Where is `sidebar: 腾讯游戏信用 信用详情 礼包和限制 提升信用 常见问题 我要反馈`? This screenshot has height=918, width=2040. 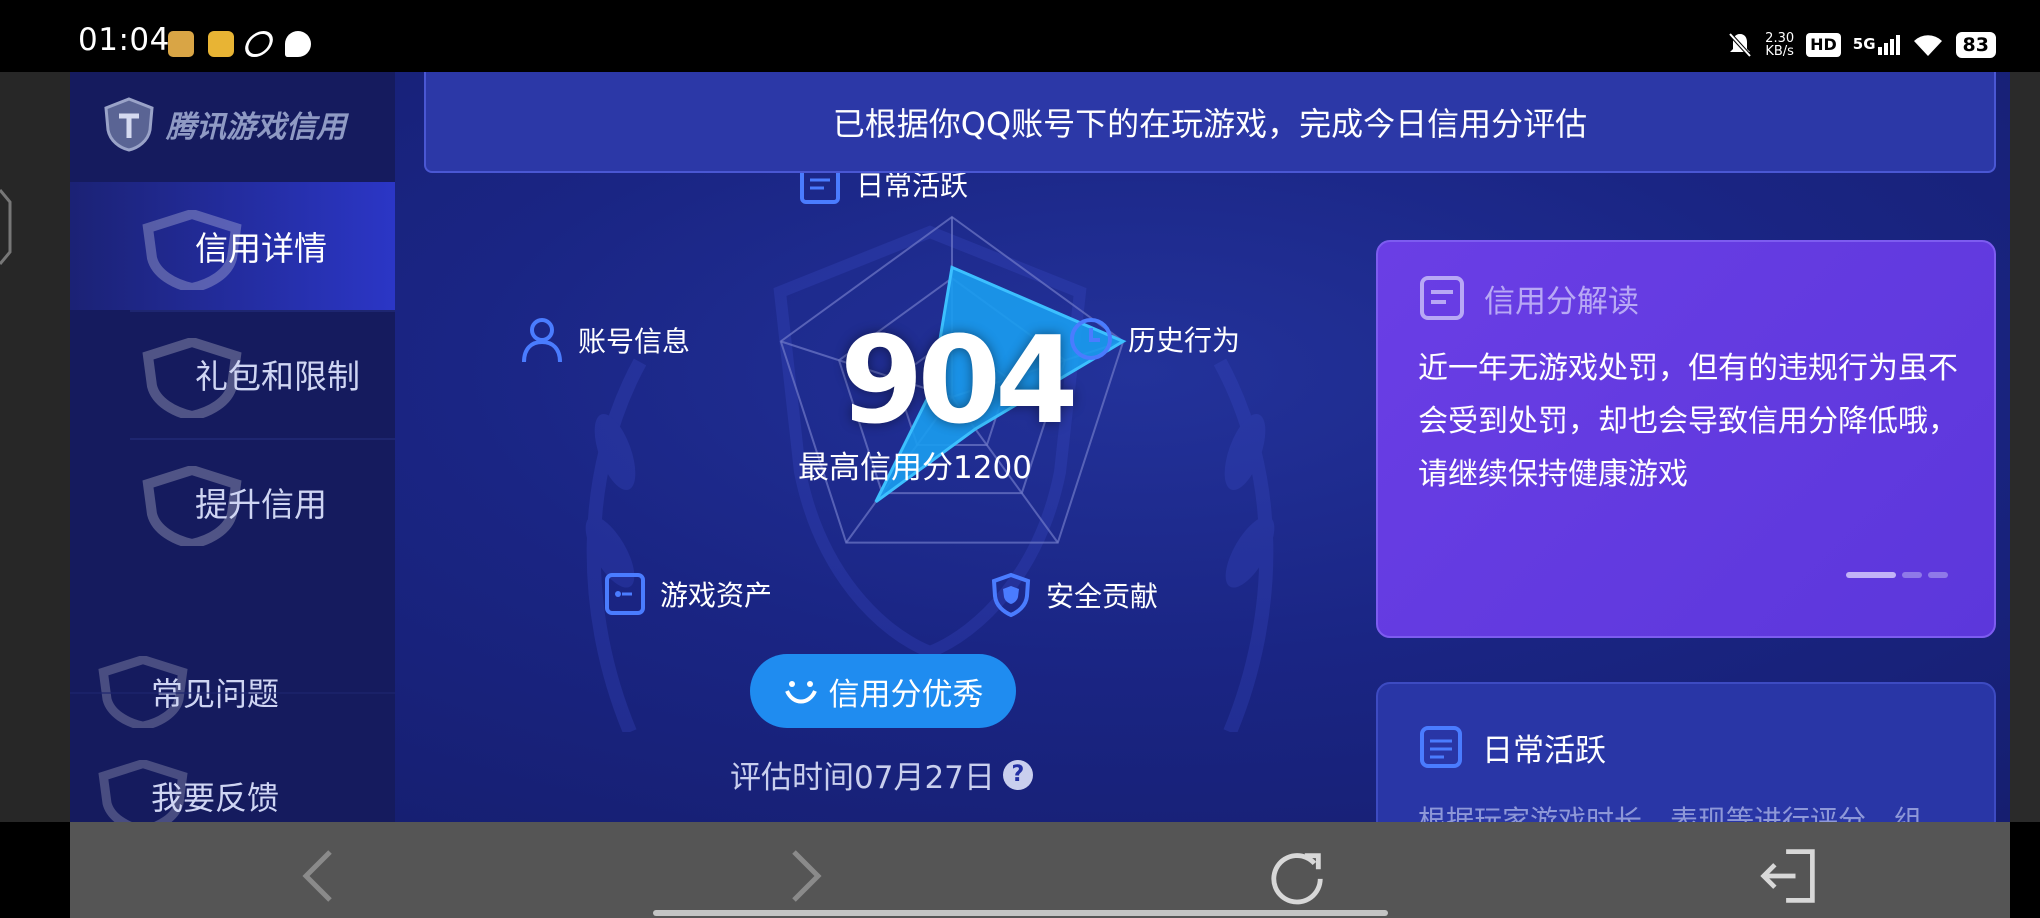 sidebar: 腾讯游戏信用 信用详情 礼包和限制 提升信用 常见问题 我要反馈 is located at coordinates (232, 447).